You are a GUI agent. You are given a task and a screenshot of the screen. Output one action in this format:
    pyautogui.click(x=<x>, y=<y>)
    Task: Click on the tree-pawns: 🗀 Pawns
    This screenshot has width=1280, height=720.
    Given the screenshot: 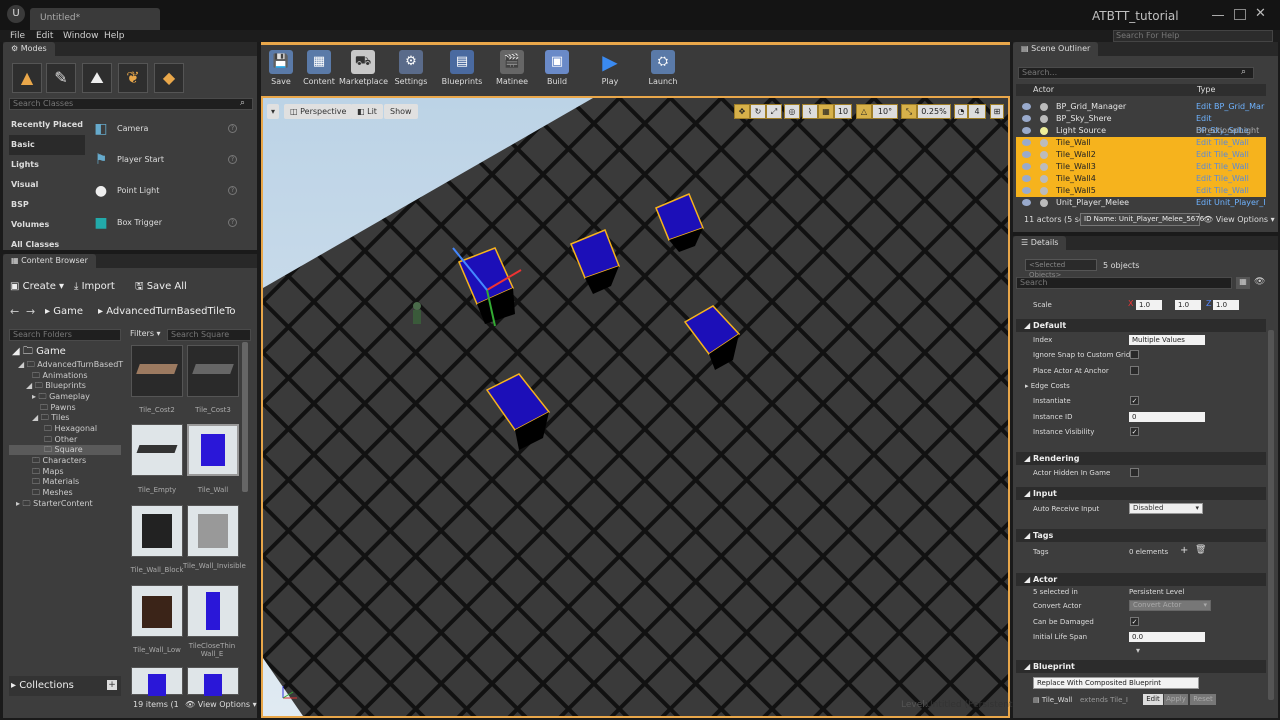 What is the action you would take?
    pyautogui.click(x=58, y=408)
    